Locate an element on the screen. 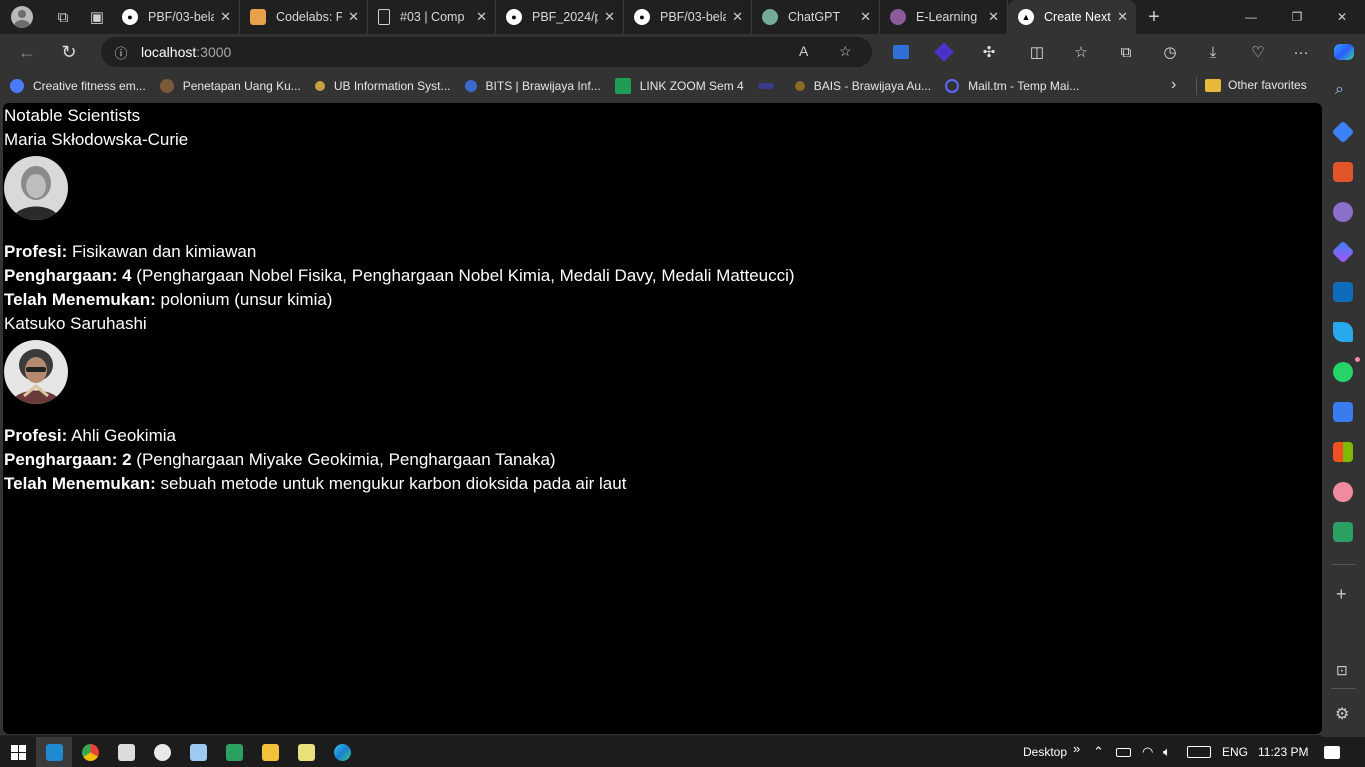  keyboard-icon is located at coordinates (1199, 752).